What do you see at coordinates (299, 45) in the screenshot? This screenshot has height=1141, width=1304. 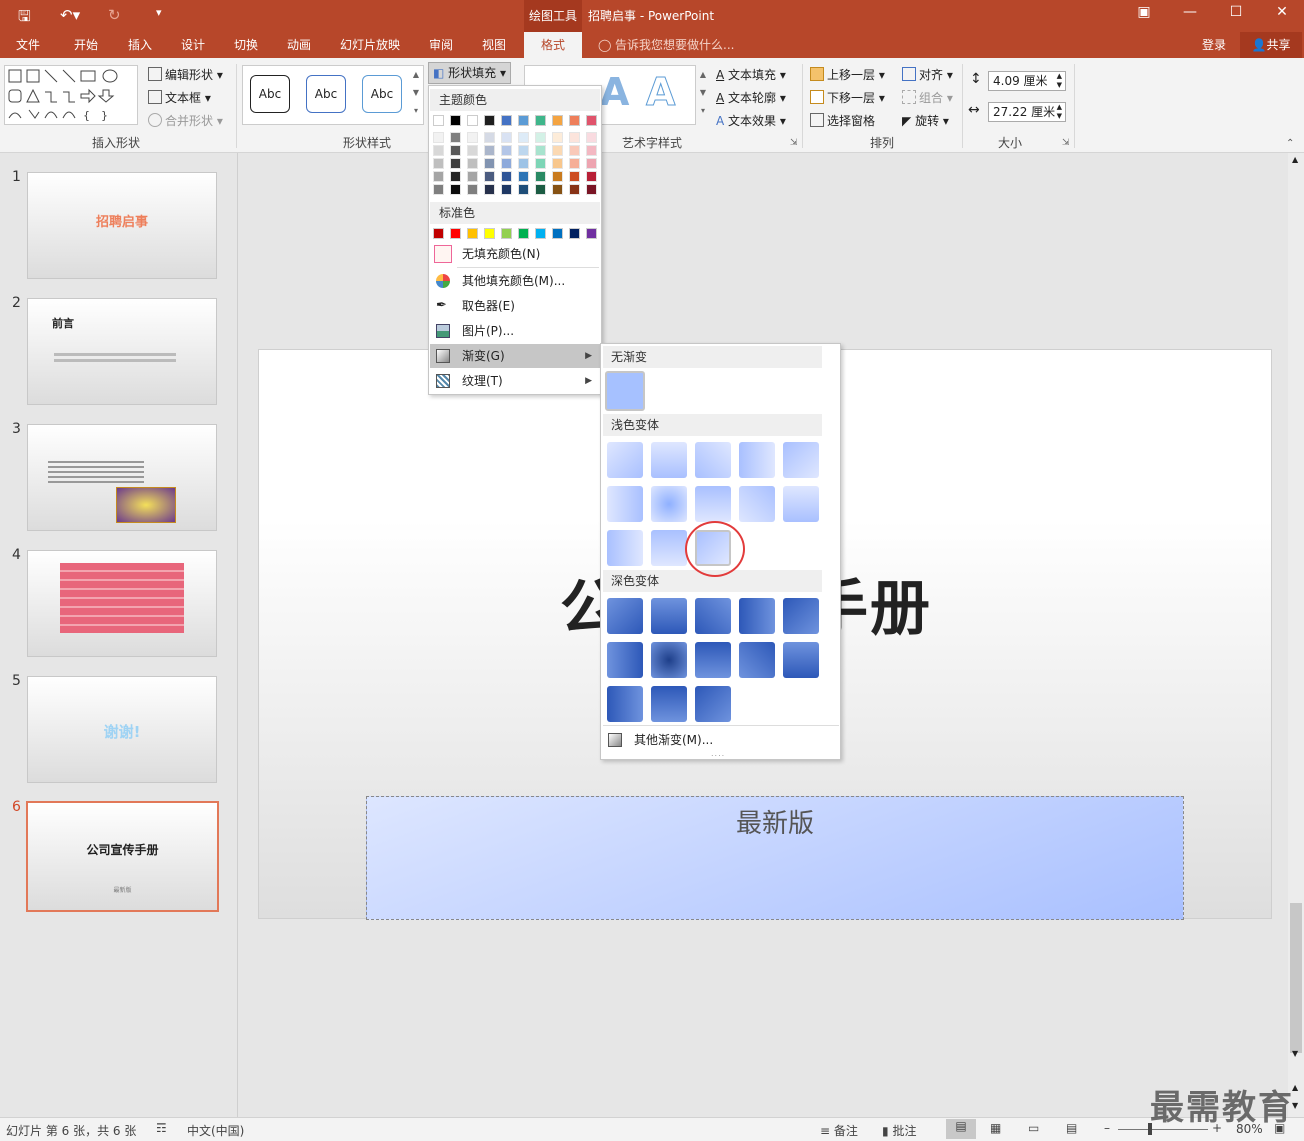 I see `tab-animations: 动画` at bounding box center [299, 45].